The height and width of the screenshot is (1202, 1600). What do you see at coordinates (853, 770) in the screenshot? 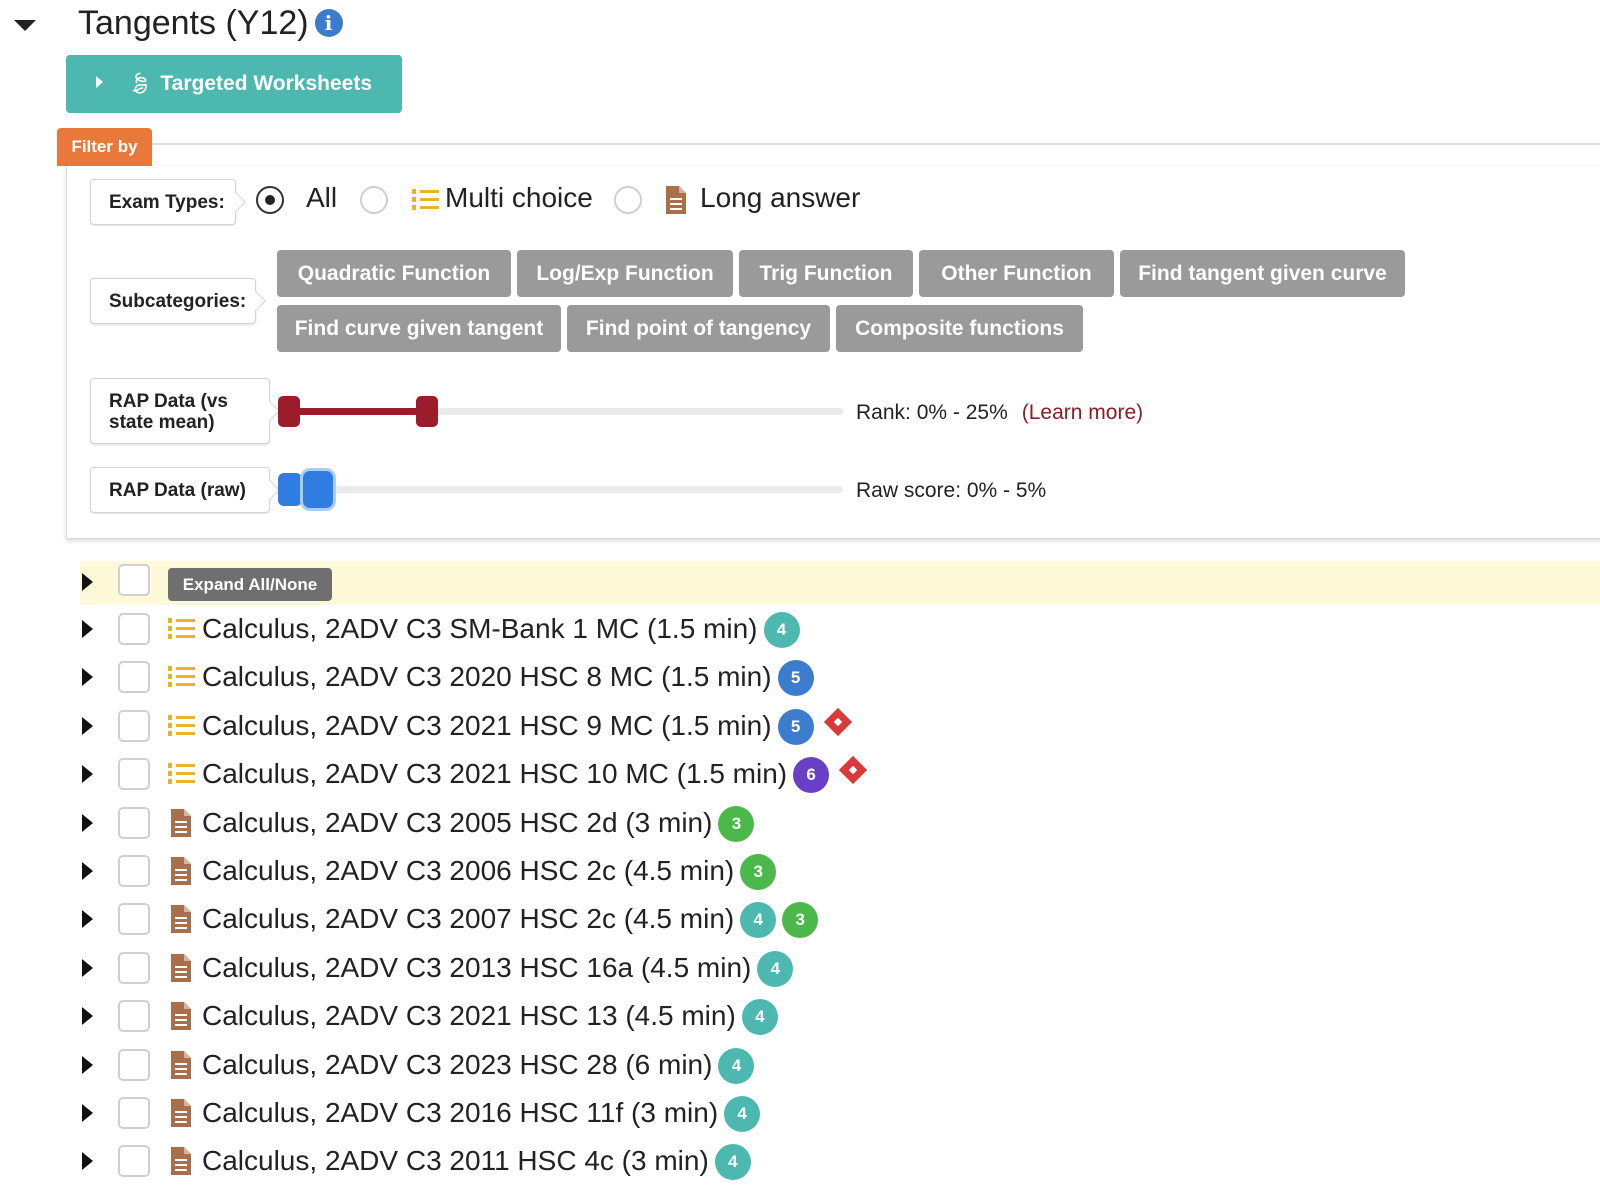
I see `flag-diamond-icon` at bounding box center [853, 770].